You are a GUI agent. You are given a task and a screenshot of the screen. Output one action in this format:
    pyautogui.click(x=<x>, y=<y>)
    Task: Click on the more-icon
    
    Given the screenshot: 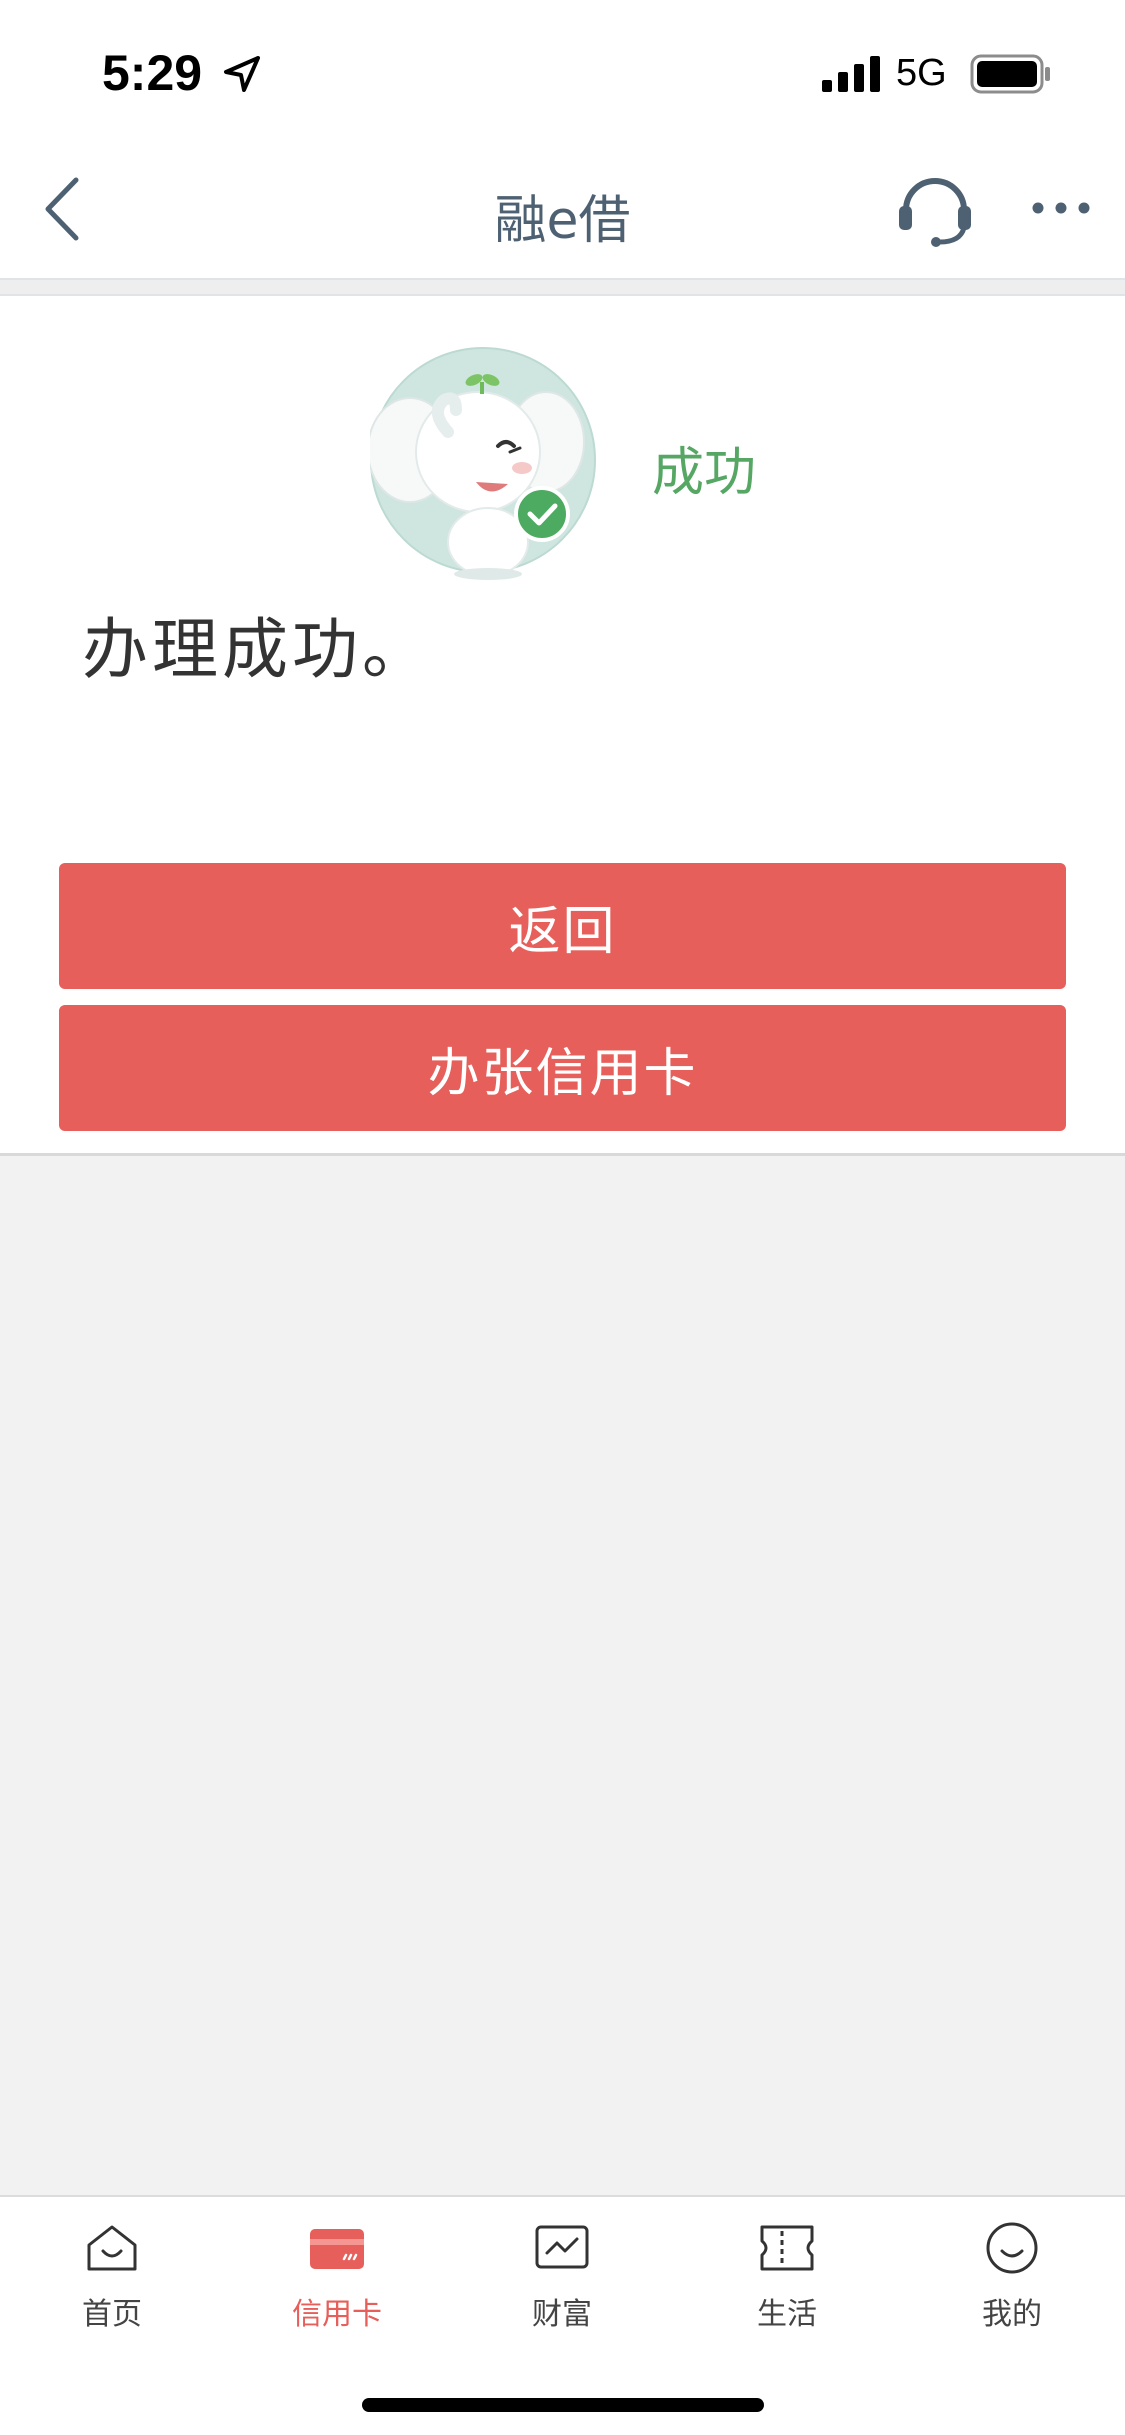 What is the action you would take?
    pyautogui.click(x=1061, y=208)
    